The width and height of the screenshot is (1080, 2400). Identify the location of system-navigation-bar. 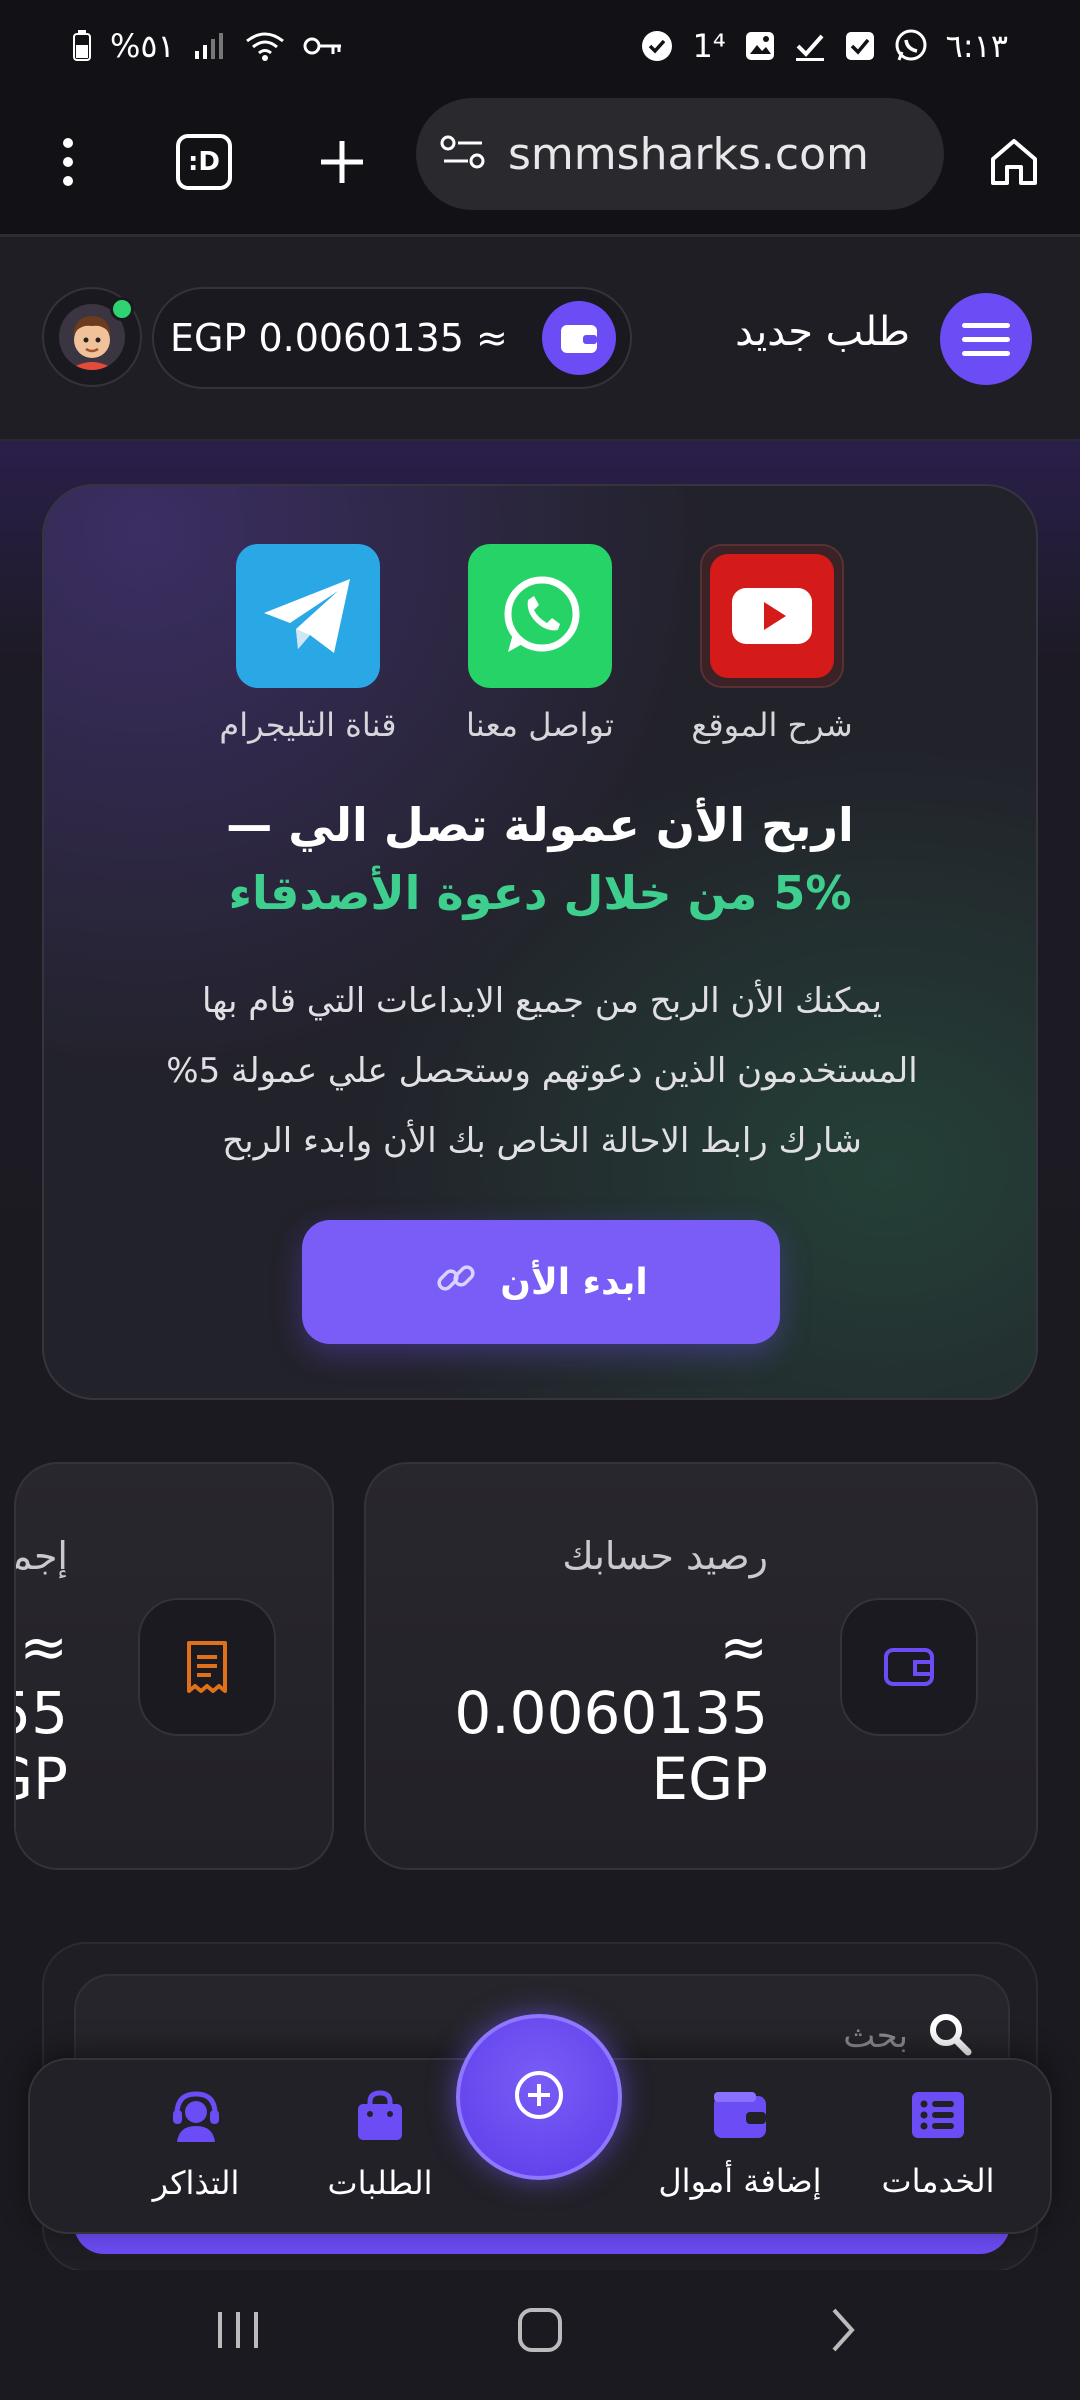
(540, 2335).